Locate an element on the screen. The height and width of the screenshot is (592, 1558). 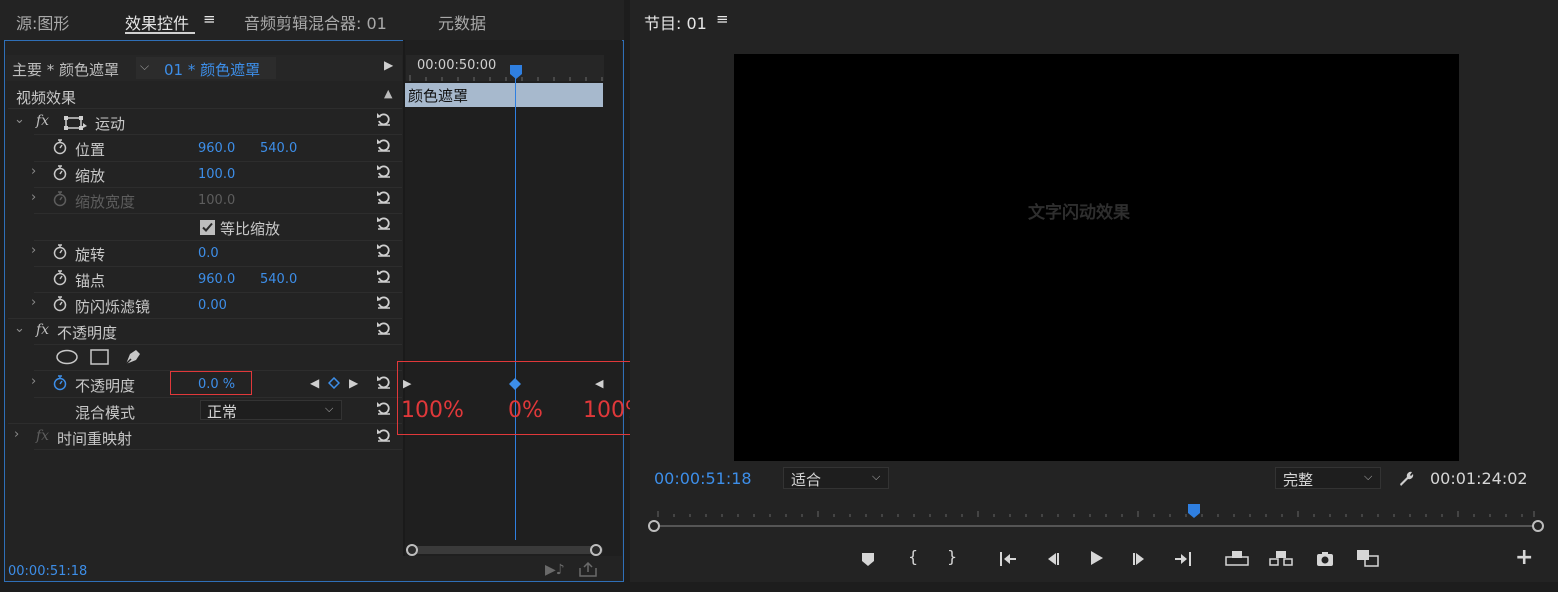
step-forward-icon is located at coordinates (1140, 559).